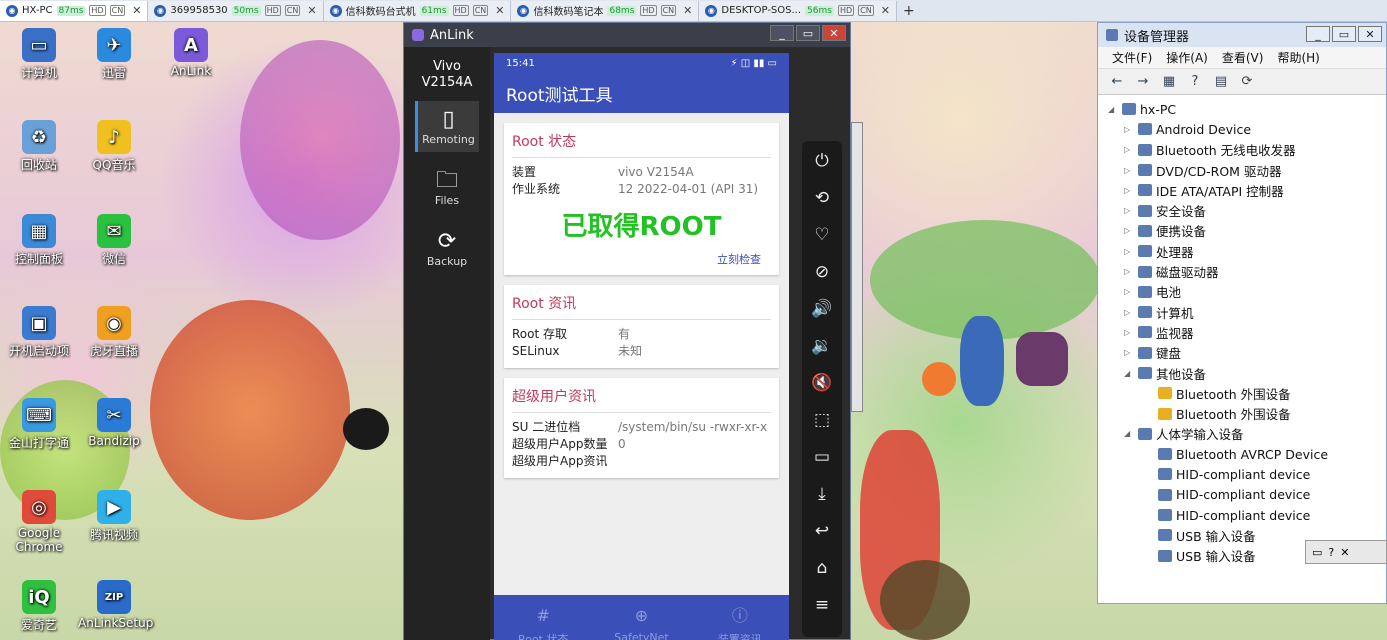  Describe the element at coordinates (236, 10) in the screenshot. I see `remote-tab: ◉ 369958530 50ms HD CN ✕` at that location.